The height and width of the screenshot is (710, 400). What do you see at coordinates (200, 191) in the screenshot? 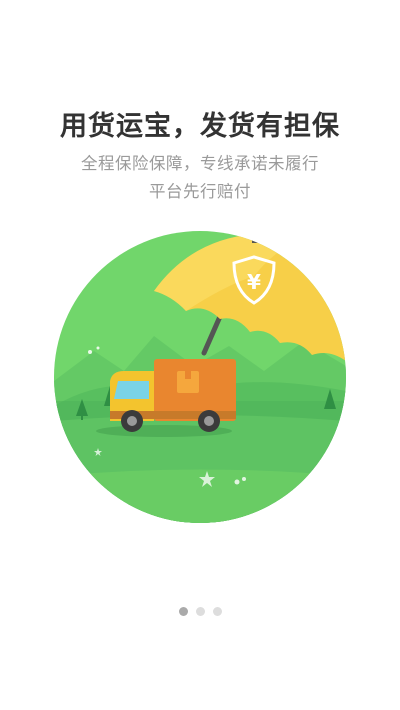
I see `subtitle-line-2: 平台先行赔付` at bounding box center [200, 191].